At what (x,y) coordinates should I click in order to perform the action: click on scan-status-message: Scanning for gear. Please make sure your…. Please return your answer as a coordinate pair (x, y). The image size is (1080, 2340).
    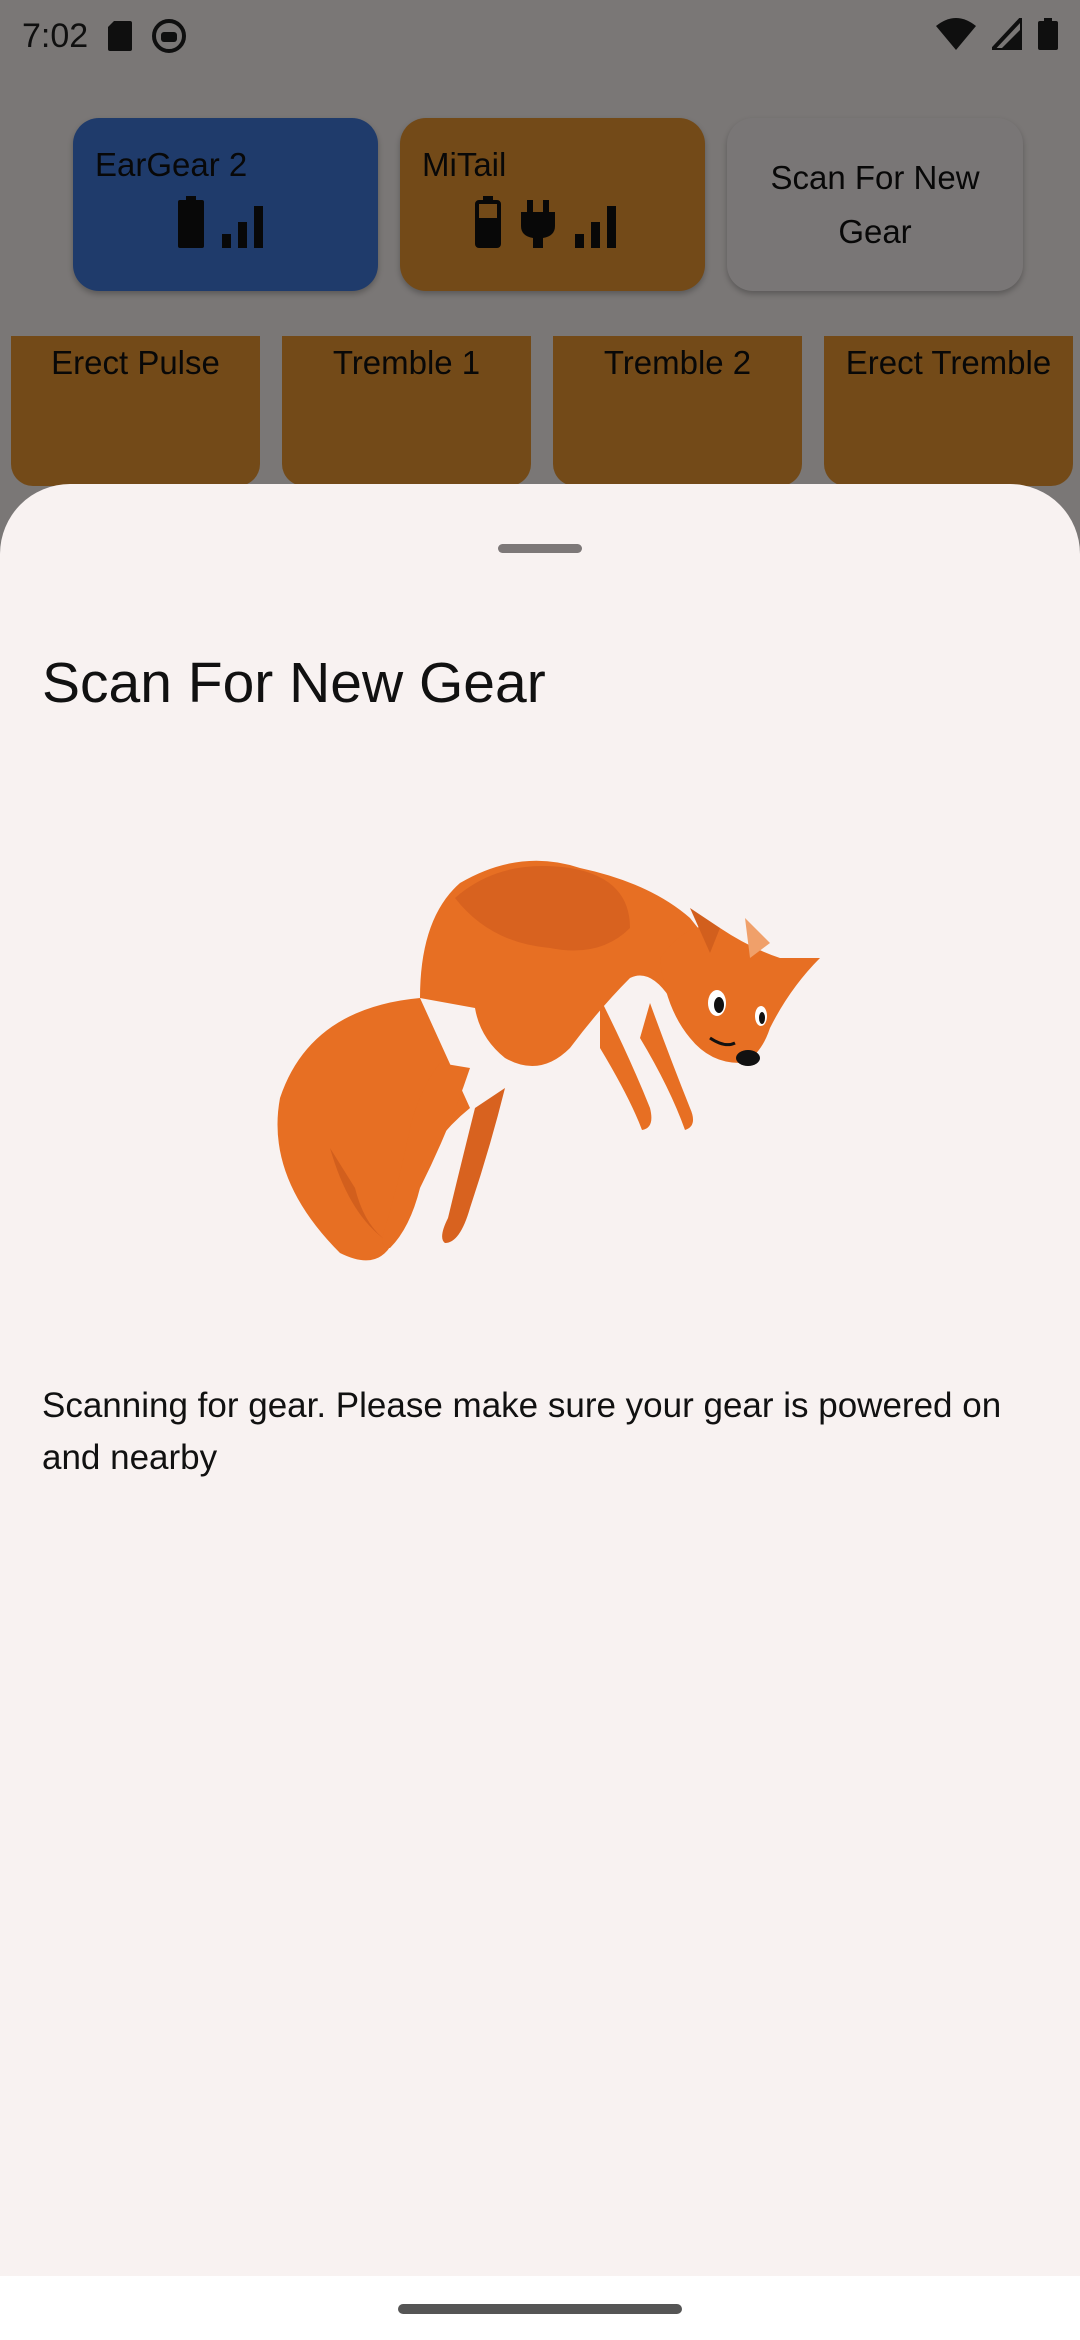
    Looking at the image, I should click on (522, 1431).